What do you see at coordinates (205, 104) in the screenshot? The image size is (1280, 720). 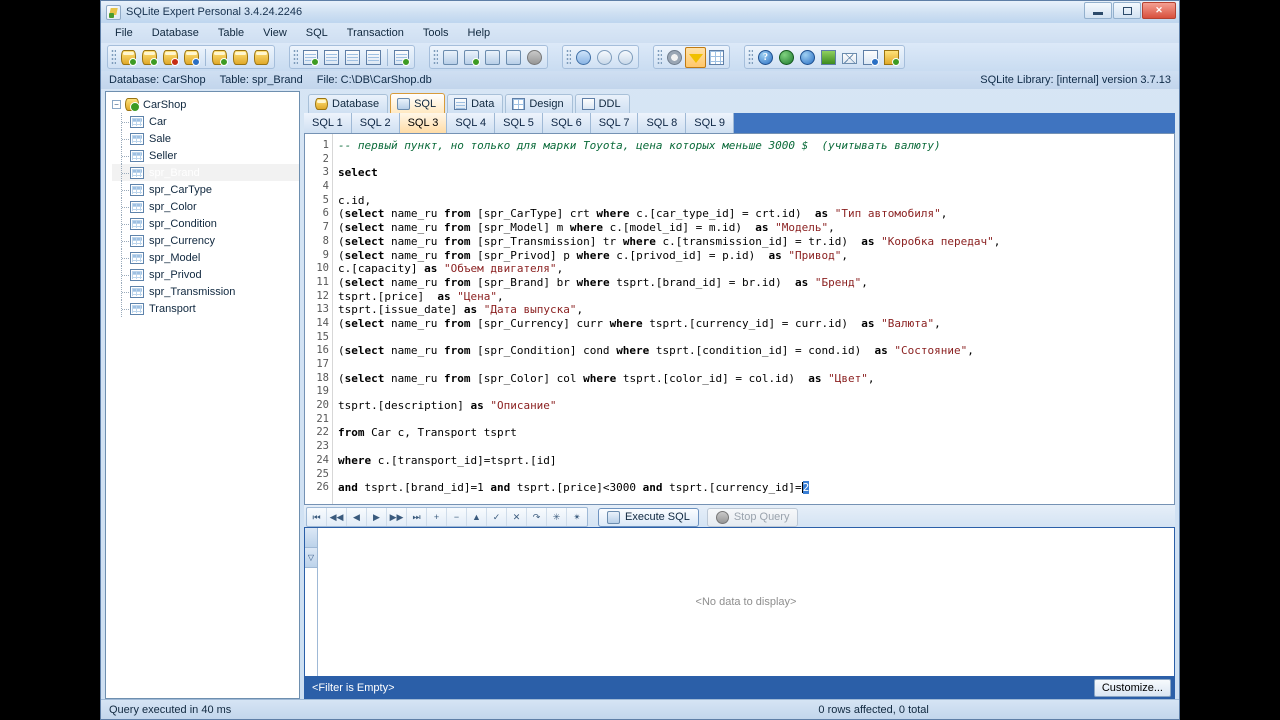 I see `tree-root-carshop: − CarShop` at bounding box center [205, 104].